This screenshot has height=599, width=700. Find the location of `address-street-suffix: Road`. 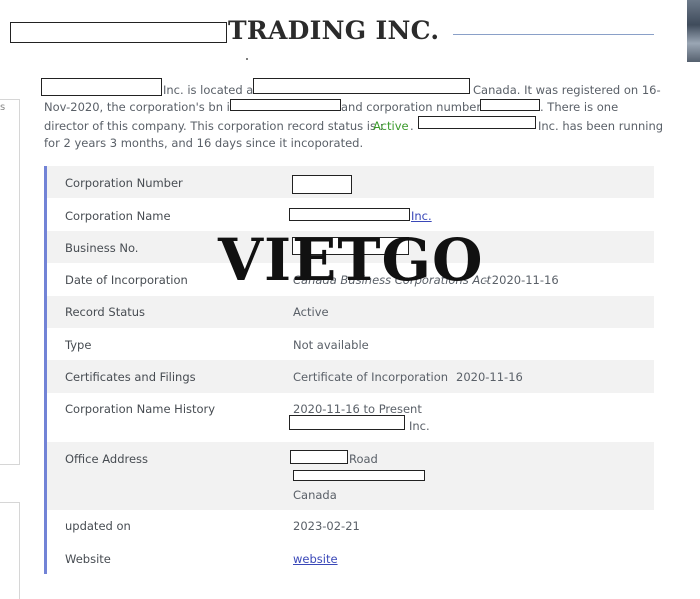

address-street-suffix: Road is located at coordinates (363, 459).